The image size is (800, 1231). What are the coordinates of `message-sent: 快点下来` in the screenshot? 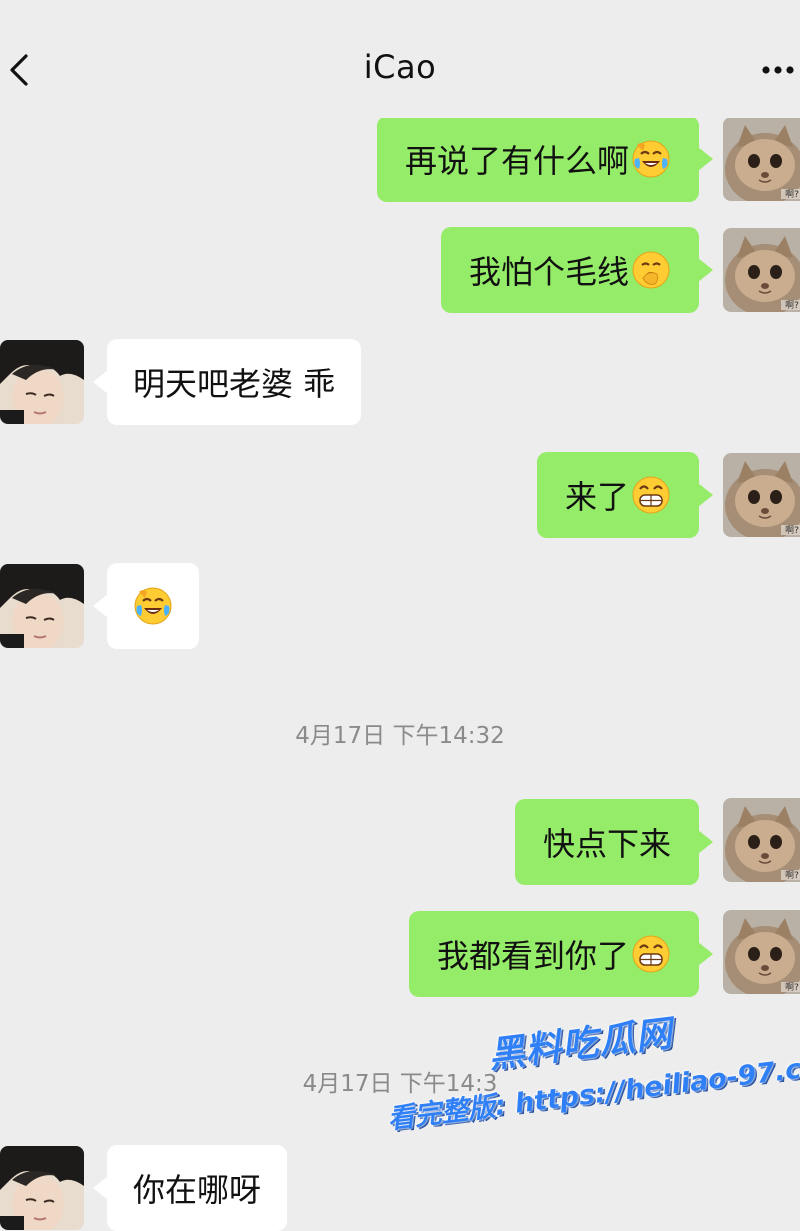 It's located at (614, 842).